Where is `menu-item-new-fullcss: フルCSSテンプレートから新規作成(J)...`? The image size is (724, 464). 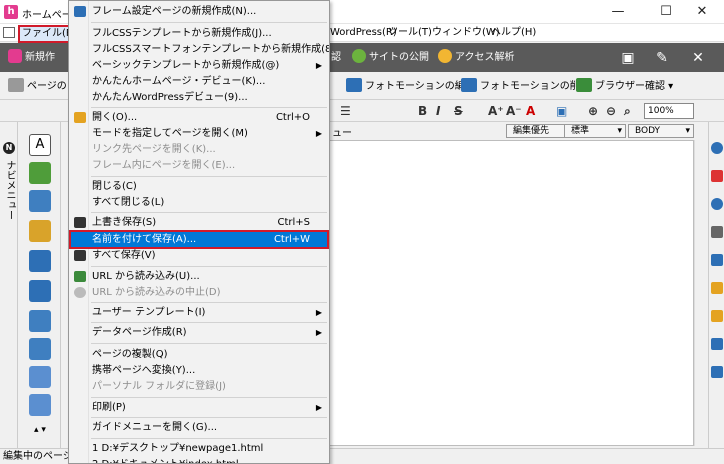
menu-item-new-fullcss: フルCSSテンプレートから新規作成(J)... is located at coordinates (199, 33).